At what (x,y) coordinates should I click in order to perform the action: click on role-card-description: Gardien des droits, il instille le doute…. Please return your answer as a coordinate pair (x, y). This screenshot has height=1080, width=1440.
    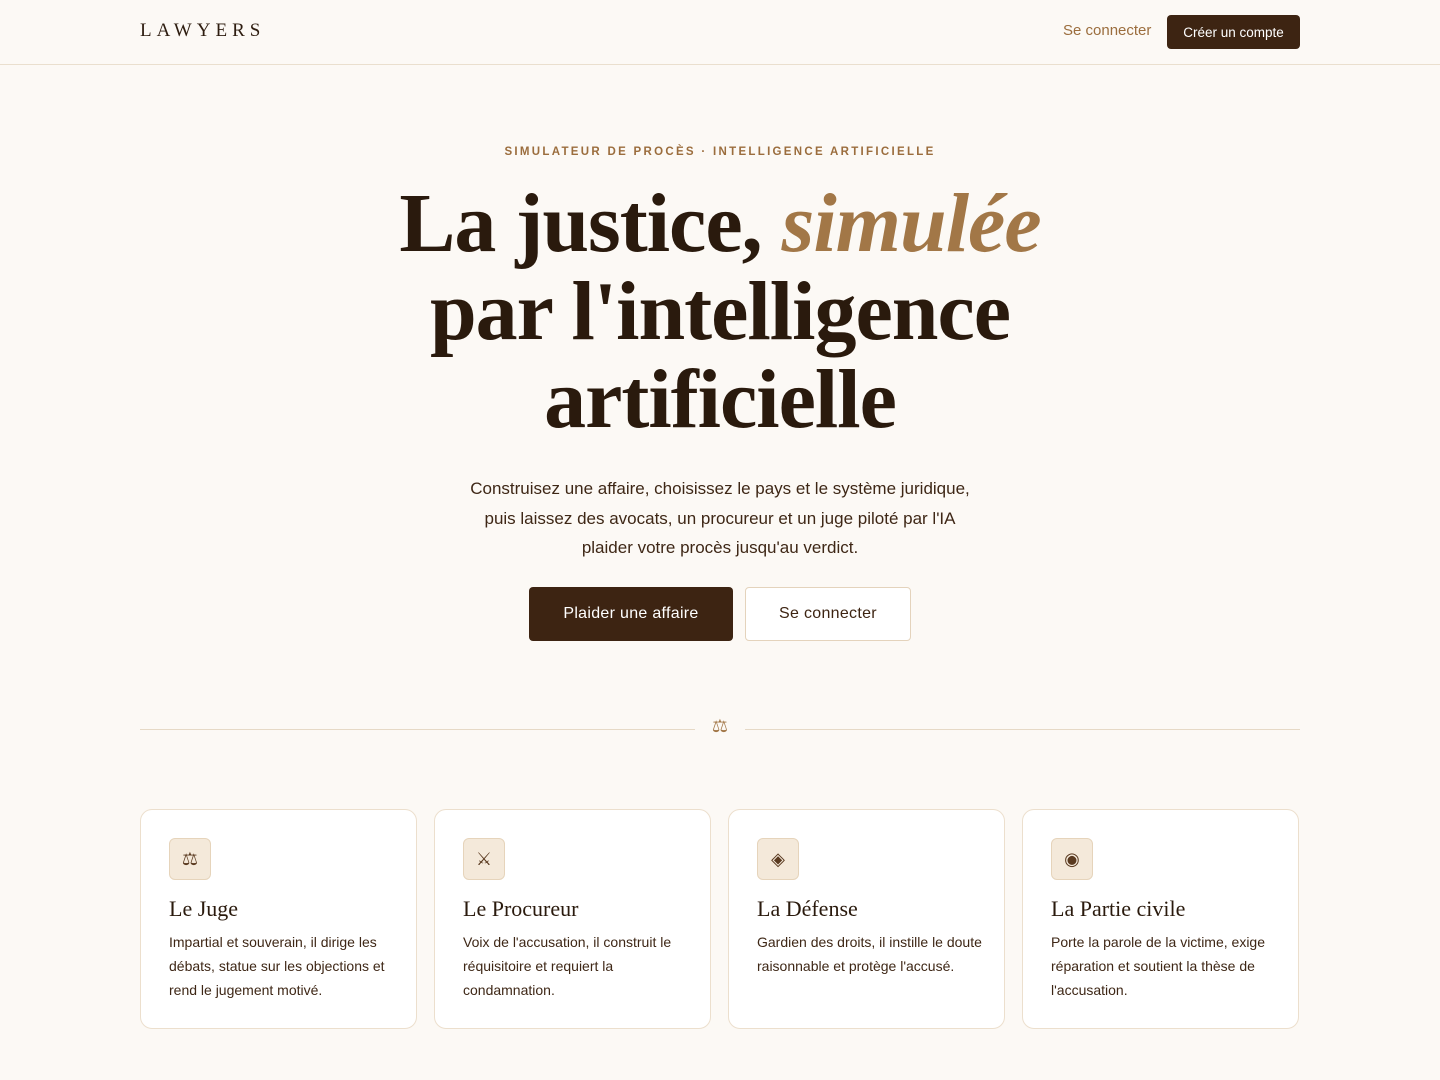
    Looking at the image, I should click on (869, 954).